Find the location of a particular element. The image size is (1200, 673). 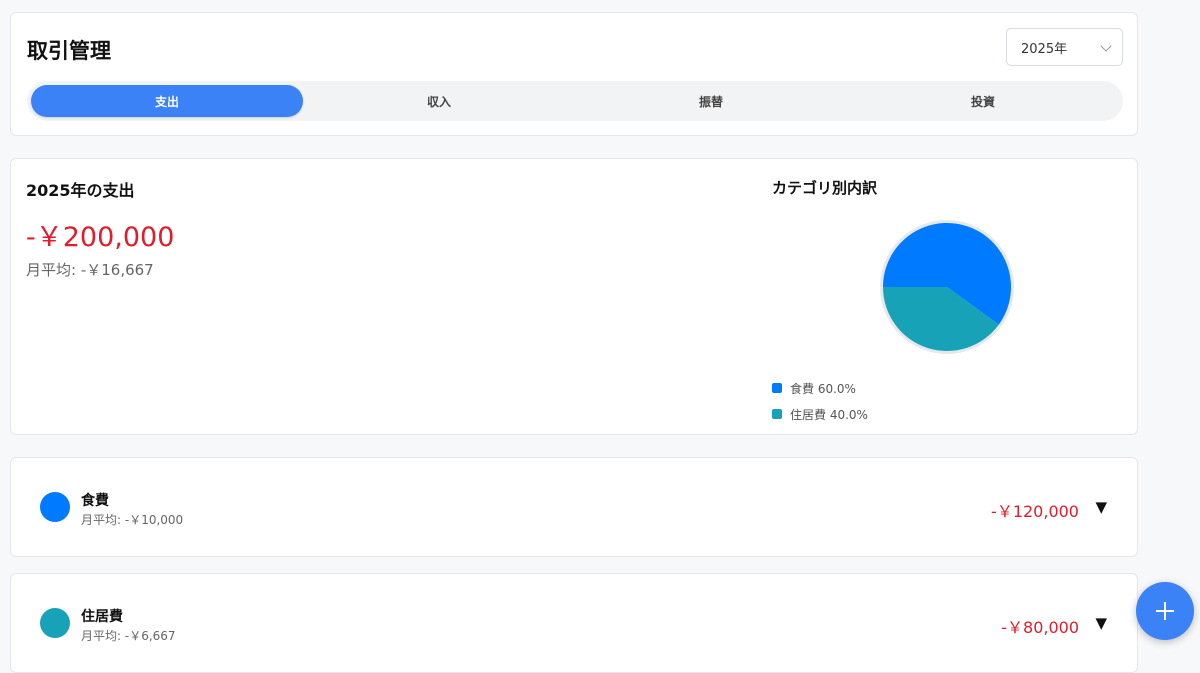

category-pie-chart is located at coordinates (947, 287).